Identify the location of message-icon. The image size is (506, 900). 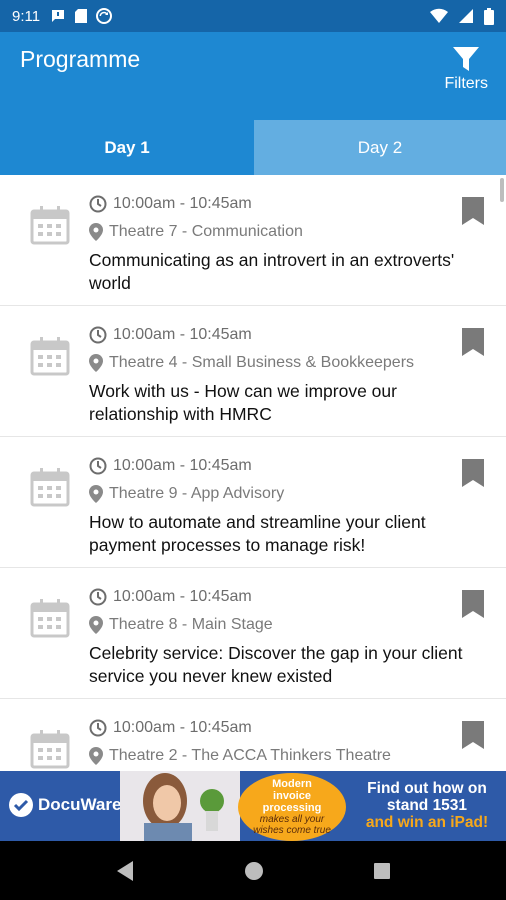
(58, 16).